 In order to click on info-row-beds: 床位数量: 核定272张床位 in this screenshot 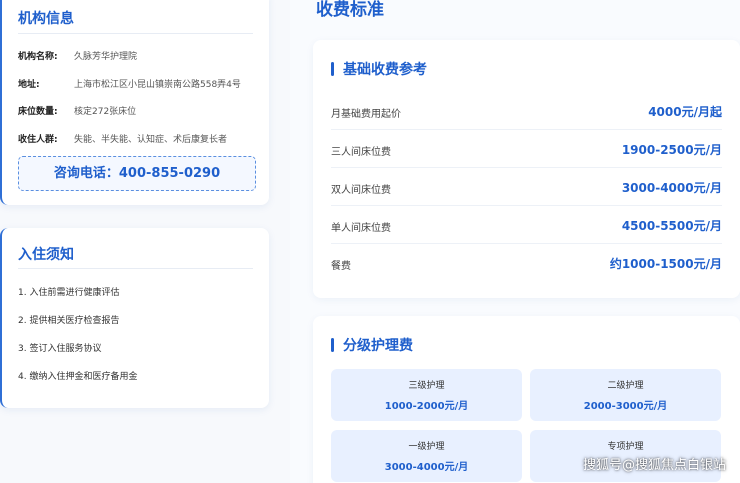, I will do `click(77, 110)`.